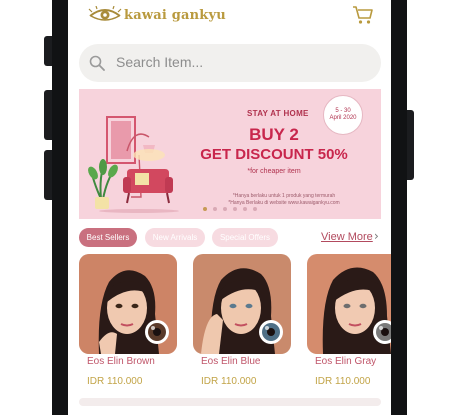 This screenshot has width=459, height=415. Describe the element at coordinates (121, 361) in the screenshot. I see `product-name: Eos Elin Brown` at that location.